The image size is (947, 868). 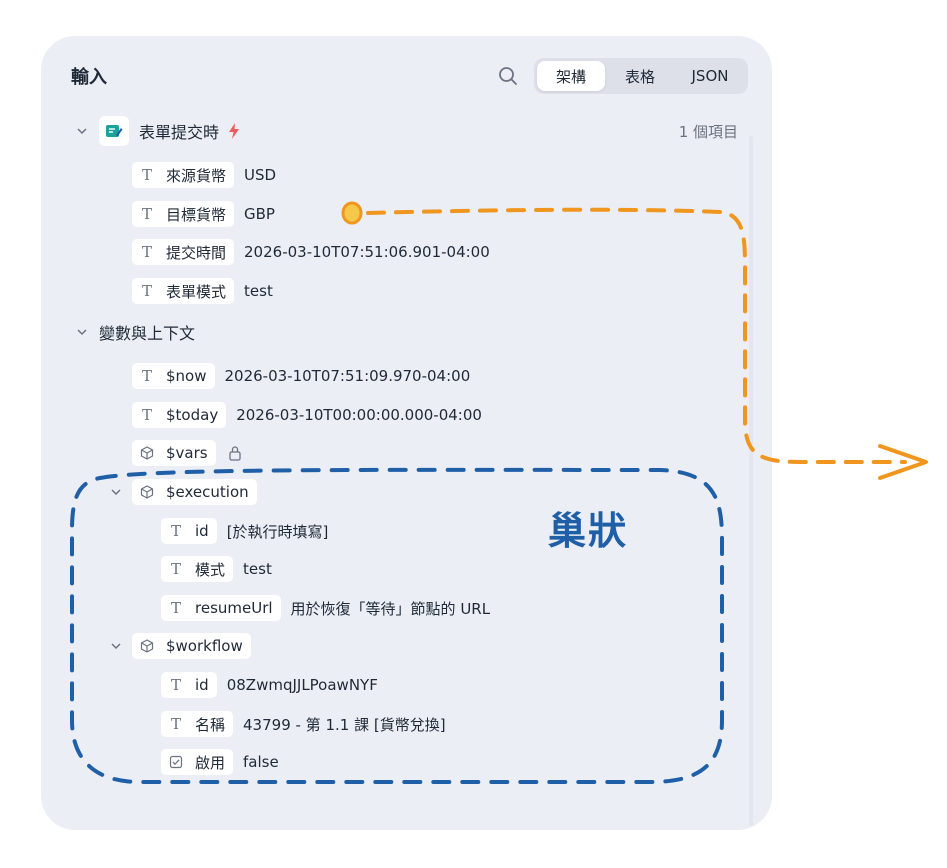 What do you see at coordinates (344, 724) in the screenshot?
I see `field-value: 43799 - 第 1.1 課 [貨幣兌換]` at bounding box center [344, 724].